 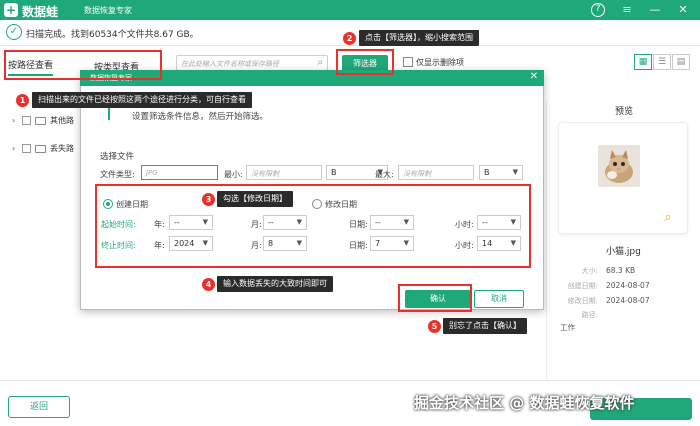 What do you see at coordinates (255, 199) in the screenshot?
I see `callout-text: 勾选【修改日期】` at bounding box center [255, 199].